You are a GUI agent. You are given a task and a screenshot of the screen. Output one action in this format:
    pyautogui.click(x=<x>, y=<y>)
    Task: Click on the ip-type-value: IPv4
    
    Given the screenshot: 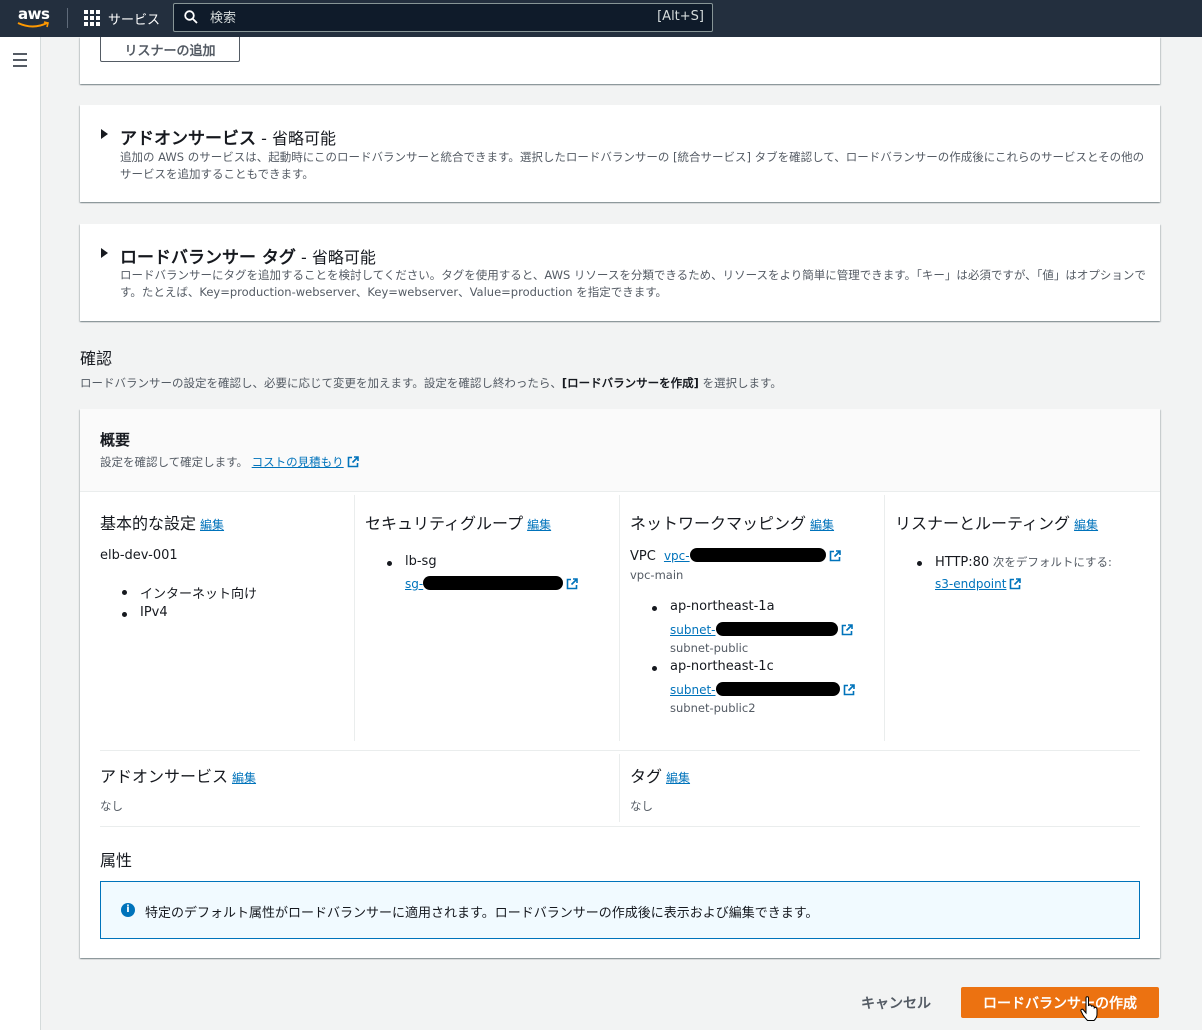 What is the action you would take?
    pyautogui.click(x=154, y=612)
    